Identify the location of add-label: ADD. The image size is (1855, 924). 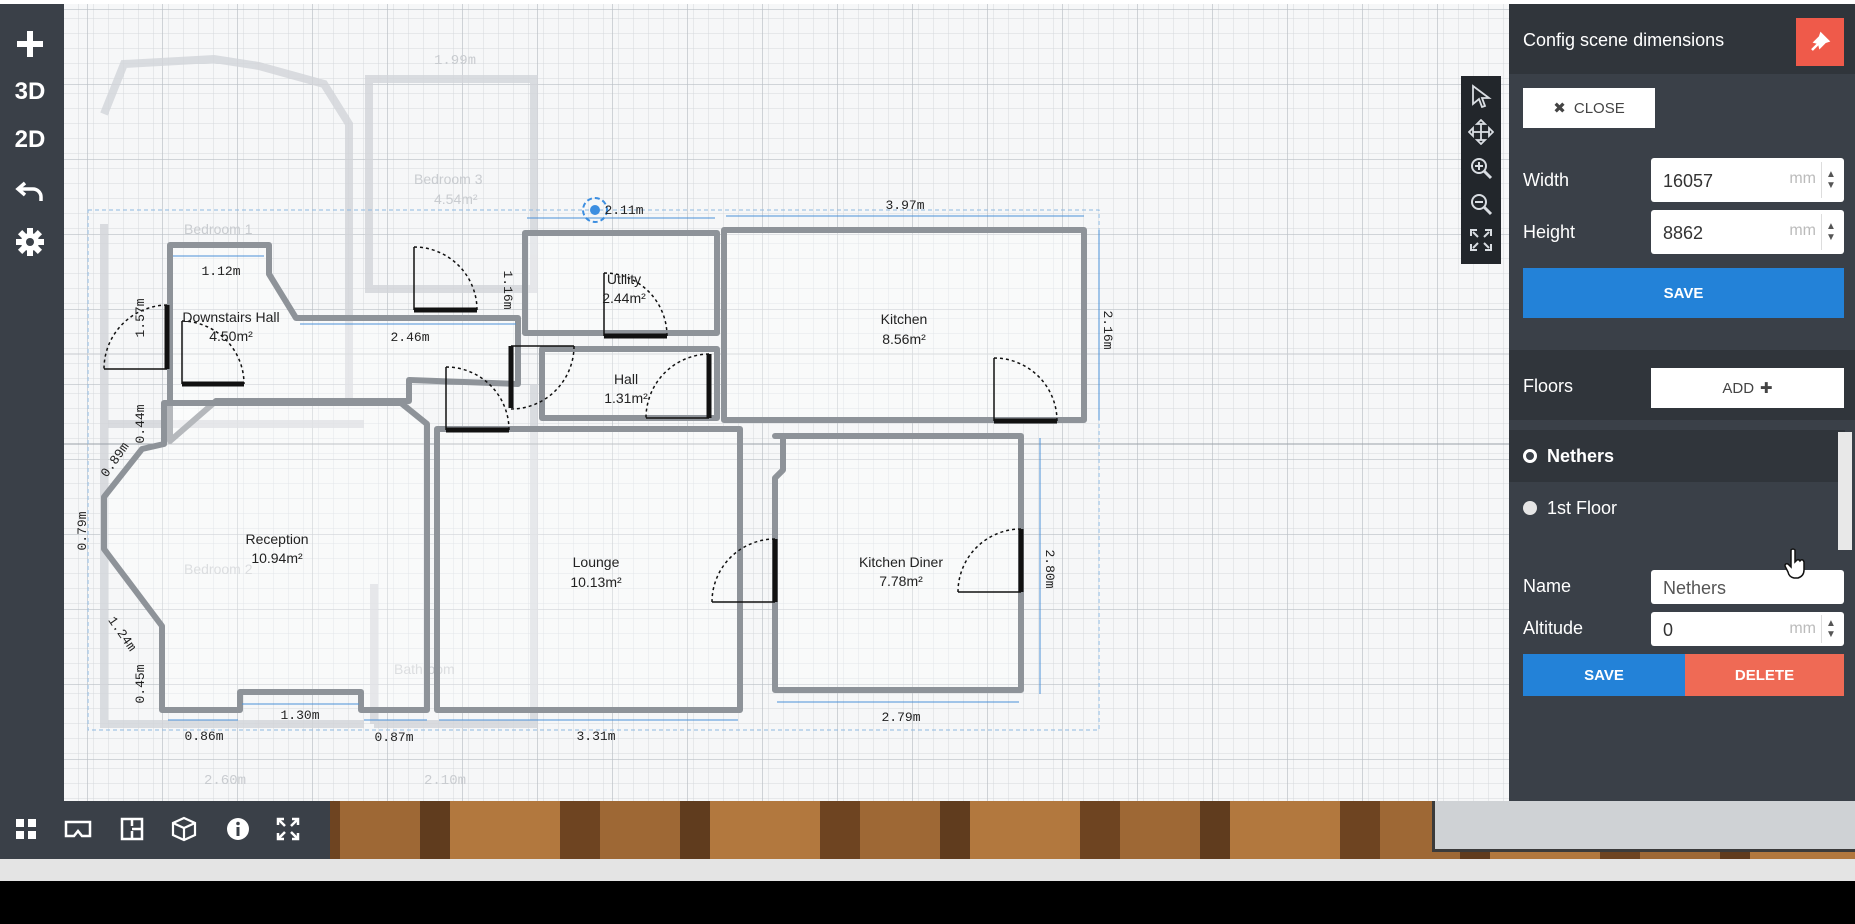
(1738, 388).